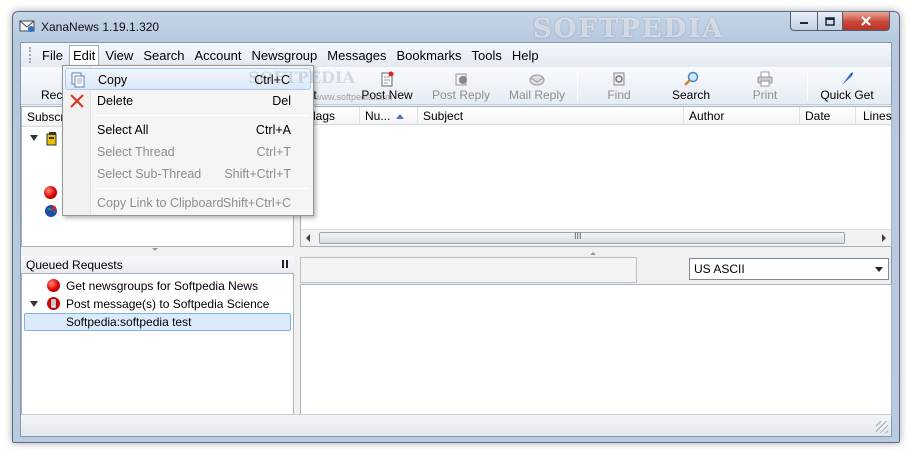 The width and height of the screenshot is (920, 465). I want to click on list-item-label: Post message(s) to Softpedia Science, so click(168, 304).